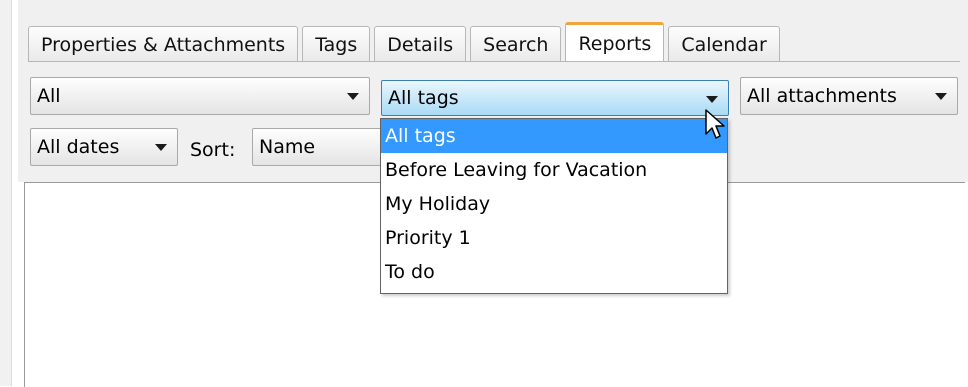 Image resolution: width=968 pixels, height=387 pixels. What do you see at coordinates (6, 193) in the screenshot?
I see `left-edge-rail` at bounding box center [6, 193].